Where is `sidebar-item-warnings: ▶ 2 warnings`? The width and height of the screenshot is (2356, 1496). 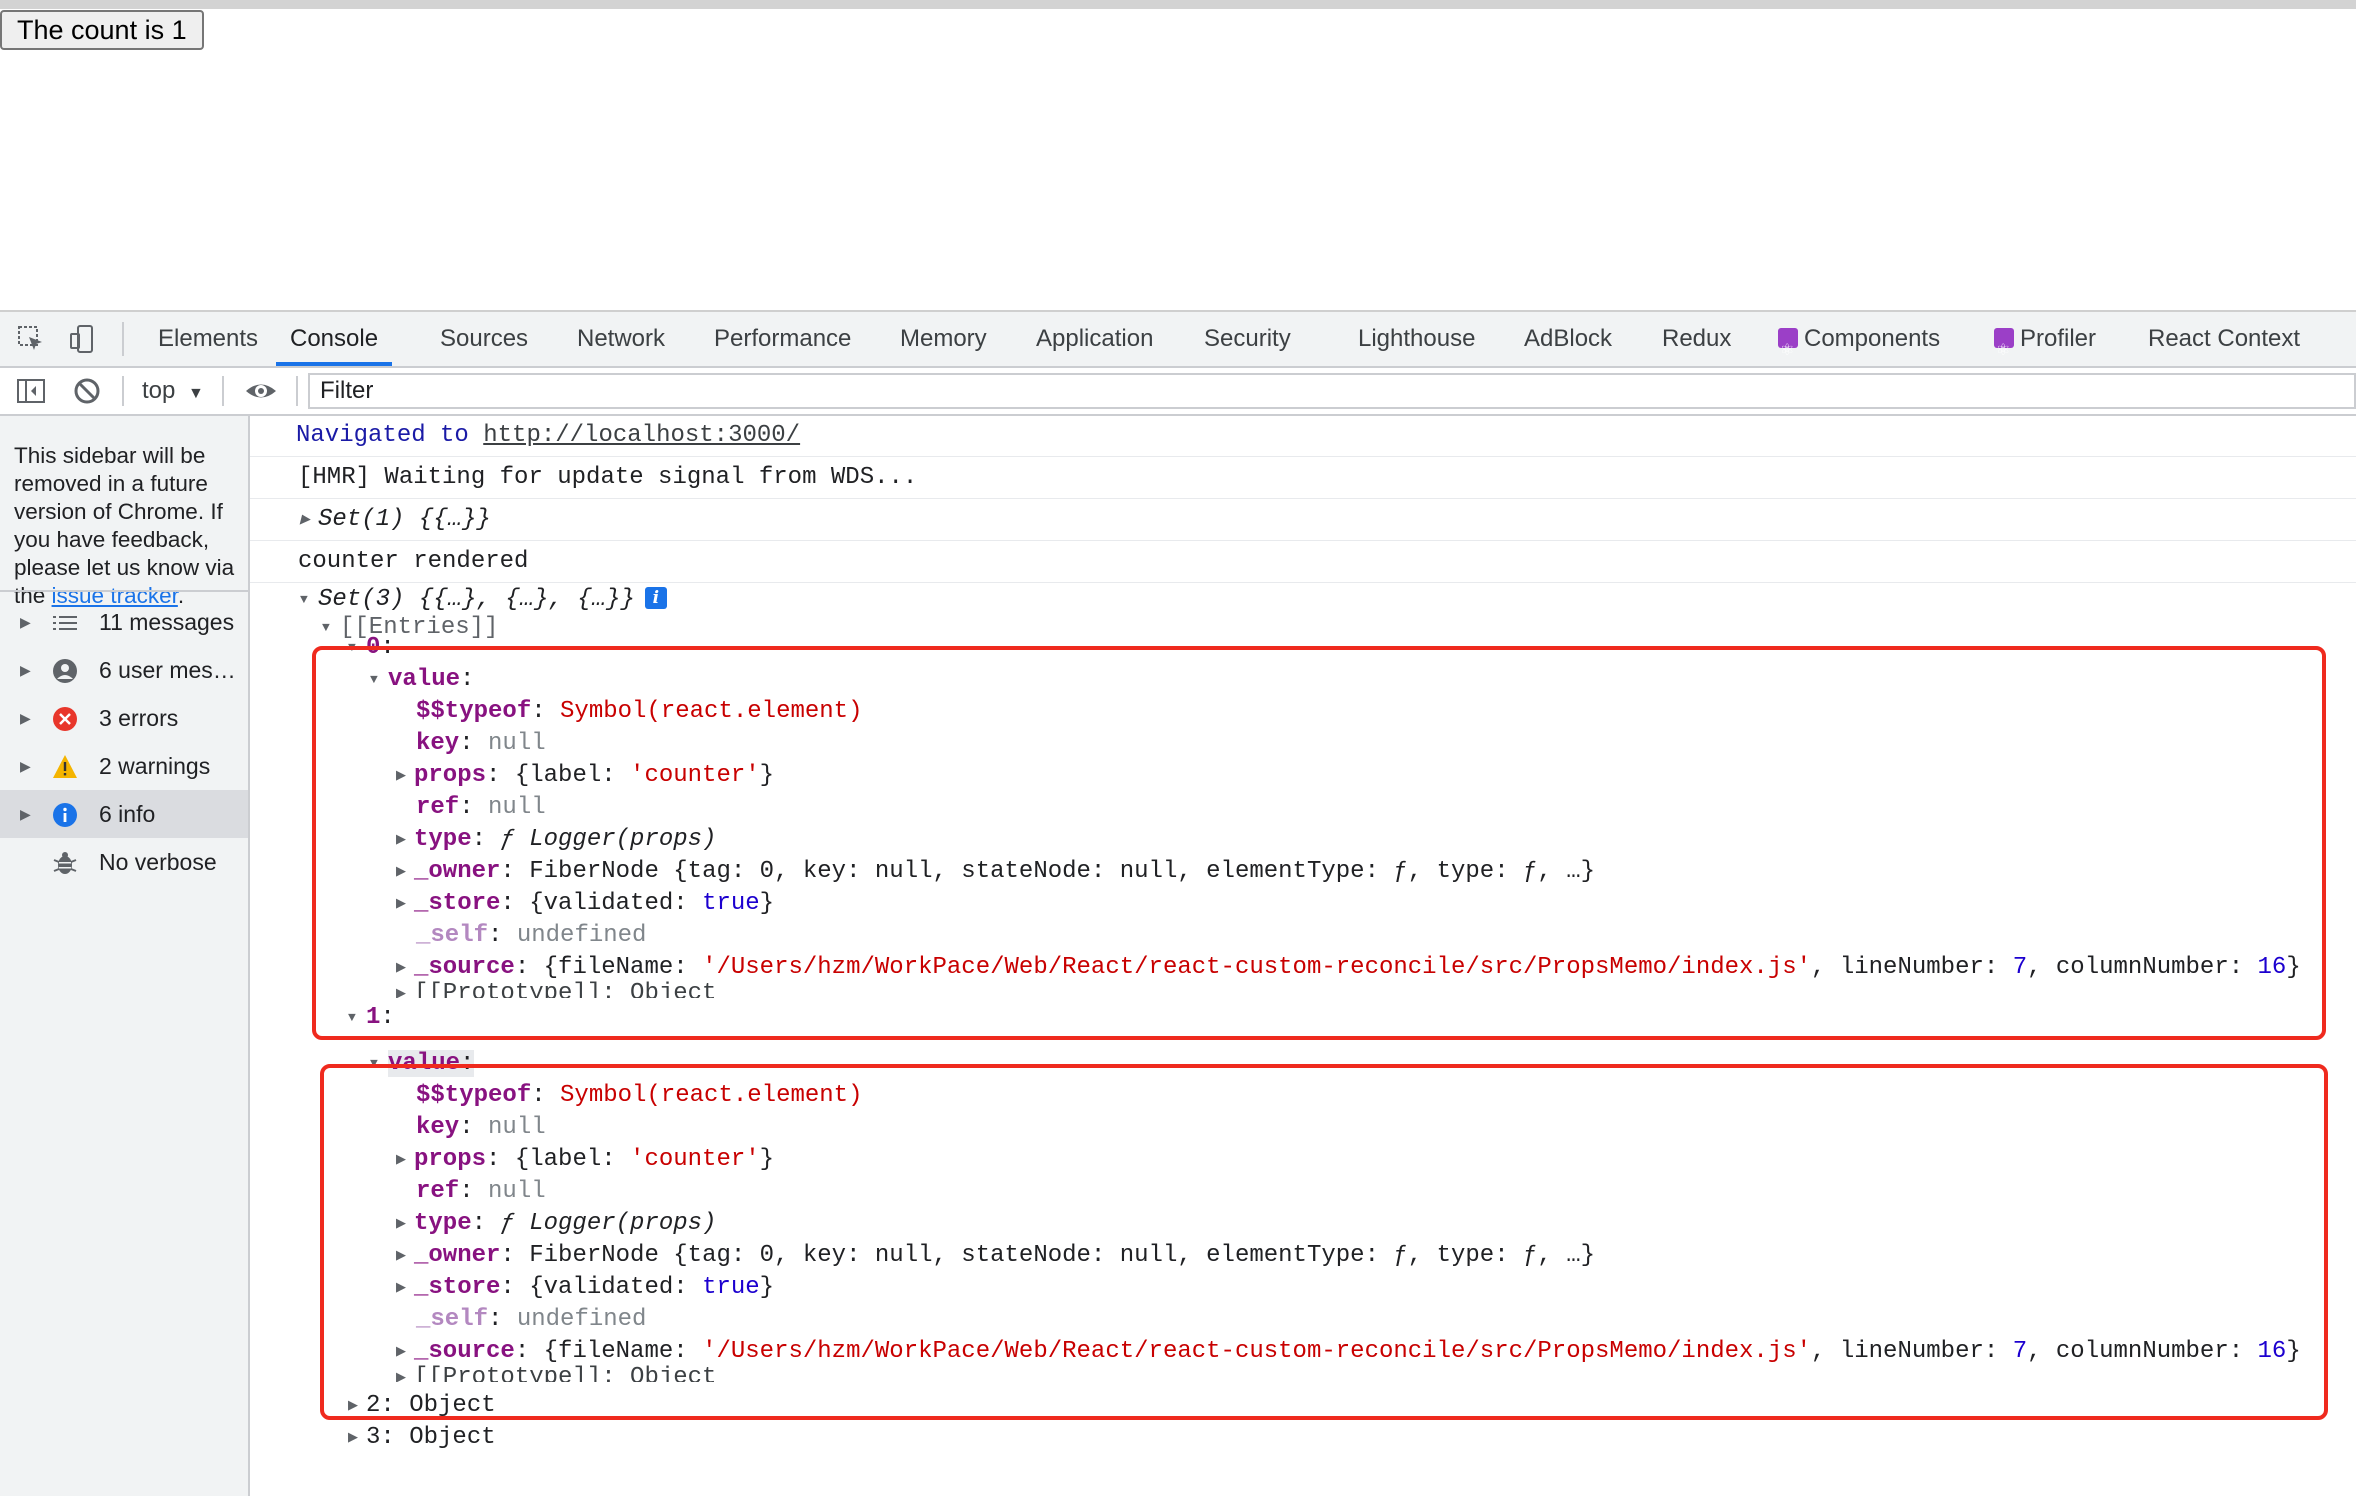 sidebar-item-warnings: ▶ 2 warnings is located at coordinates (124, 766).